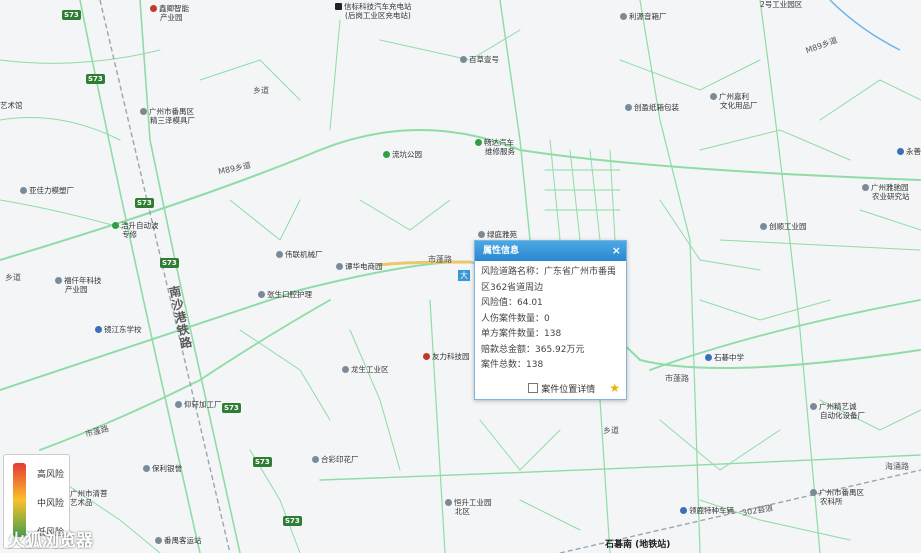 Image resolution: width=921 pixels, height=553 pixels. Describe the element at coordinates (51, 504) in the screenshot. I see `legend-mid: 中风险` at that location.